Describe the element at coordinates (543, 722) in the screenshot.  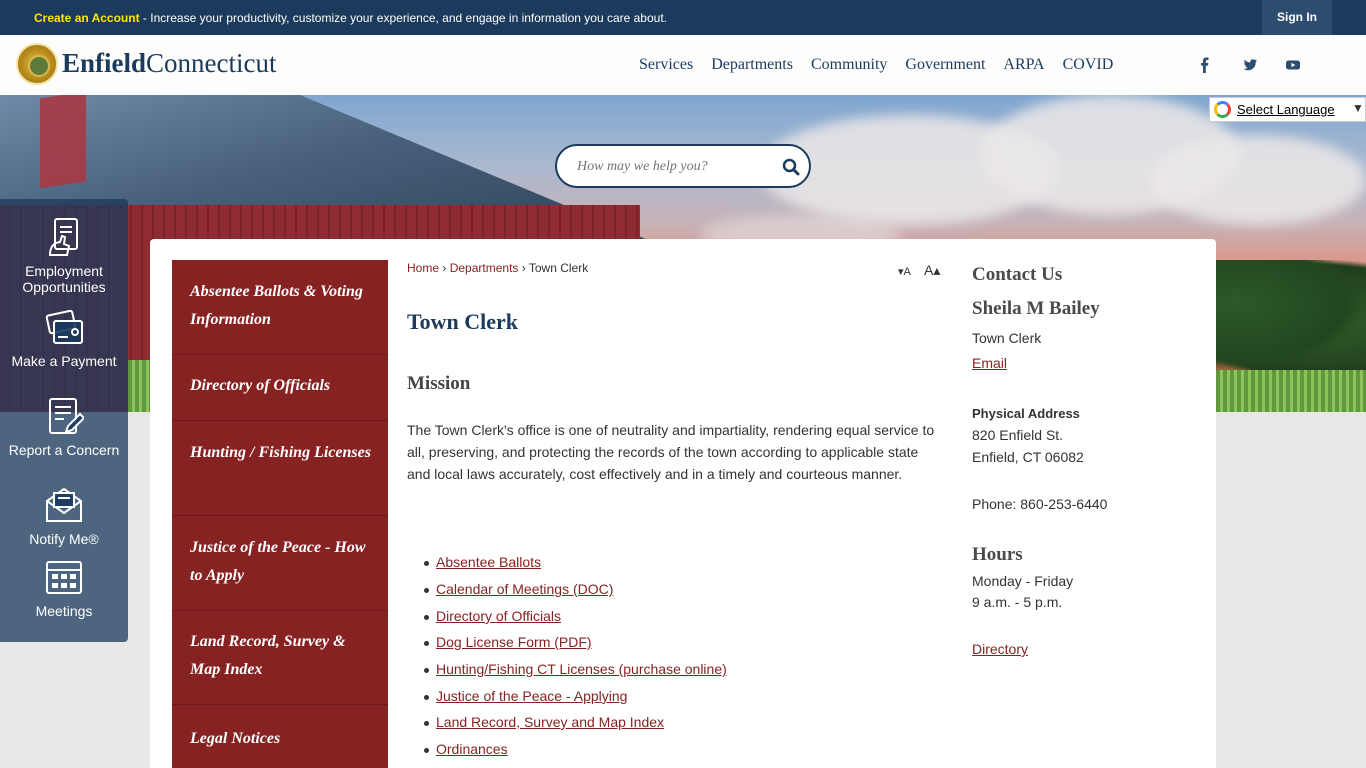
I see `link-land-record: Land Record, Survey and Map Index` at that location.